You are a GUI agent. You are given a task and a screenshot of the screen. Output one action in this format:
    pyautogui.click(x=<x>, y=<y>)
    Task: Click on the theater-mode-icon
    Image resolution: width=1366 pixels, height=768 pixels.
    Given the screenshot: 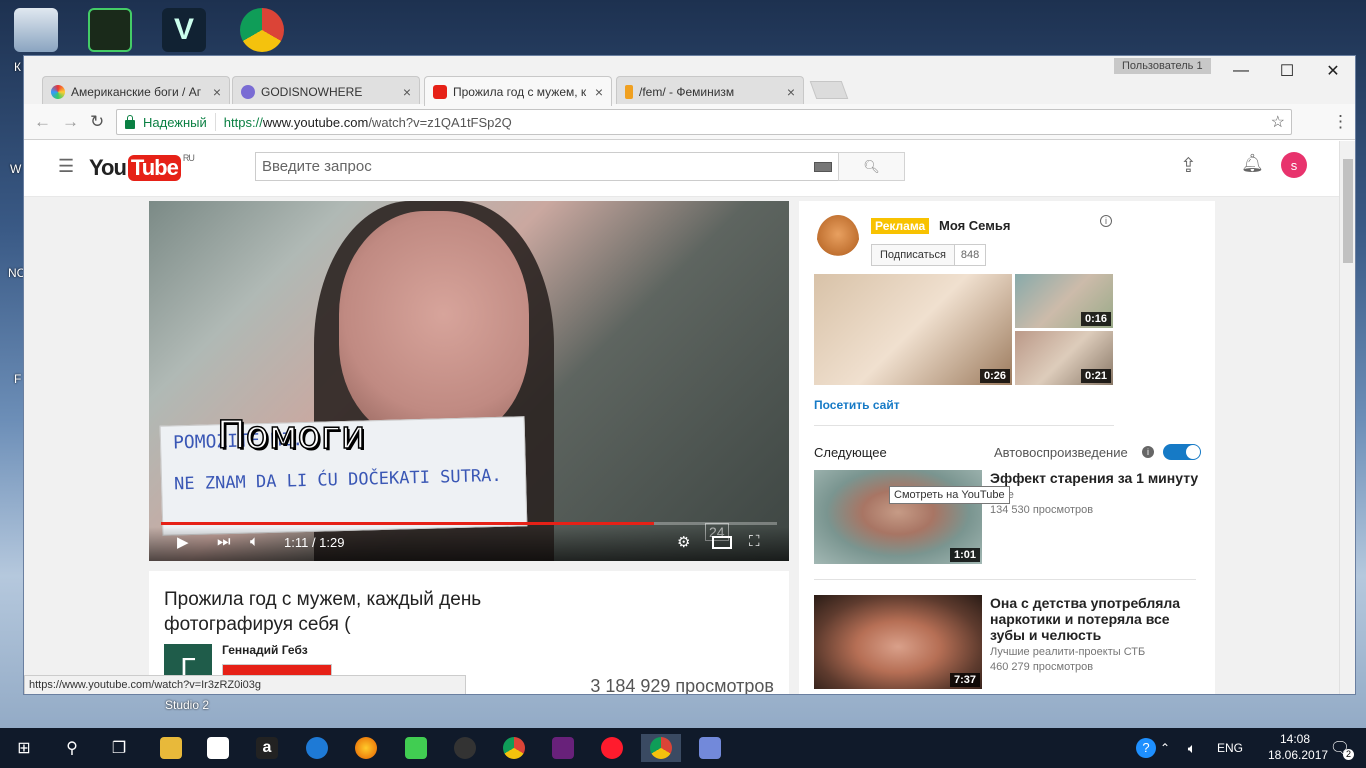 What is the action you would take?
    pyautogui.click(x=722, y=542)
    